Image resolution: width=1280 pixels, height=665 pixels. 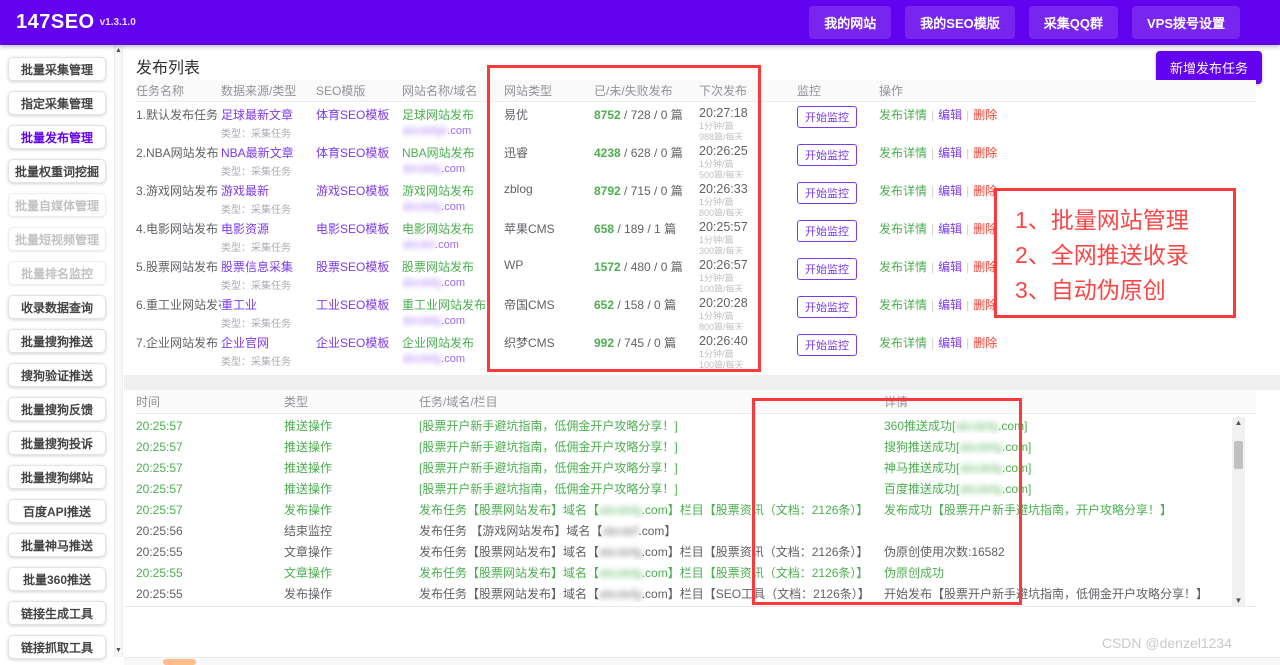 What do you see at coordinates (723, 113) in the screenshot?
I see `next-publish-time: 20:27:18` at bounding box center [723, 113].